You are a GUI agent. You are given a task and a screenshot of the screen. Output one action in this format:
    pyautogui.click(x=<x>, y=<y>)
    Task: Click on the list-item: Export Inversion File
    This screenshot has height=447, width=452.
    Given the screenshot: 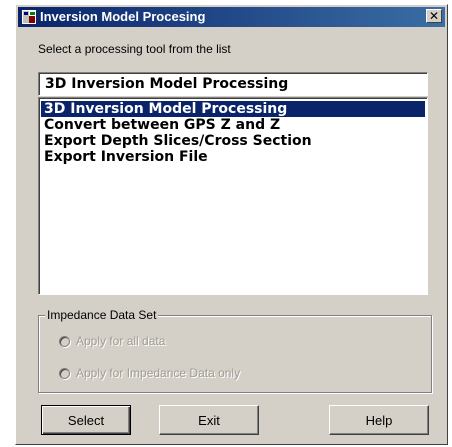 What is the action you would take?
    pyautogui.click(x=233, y=157)
    